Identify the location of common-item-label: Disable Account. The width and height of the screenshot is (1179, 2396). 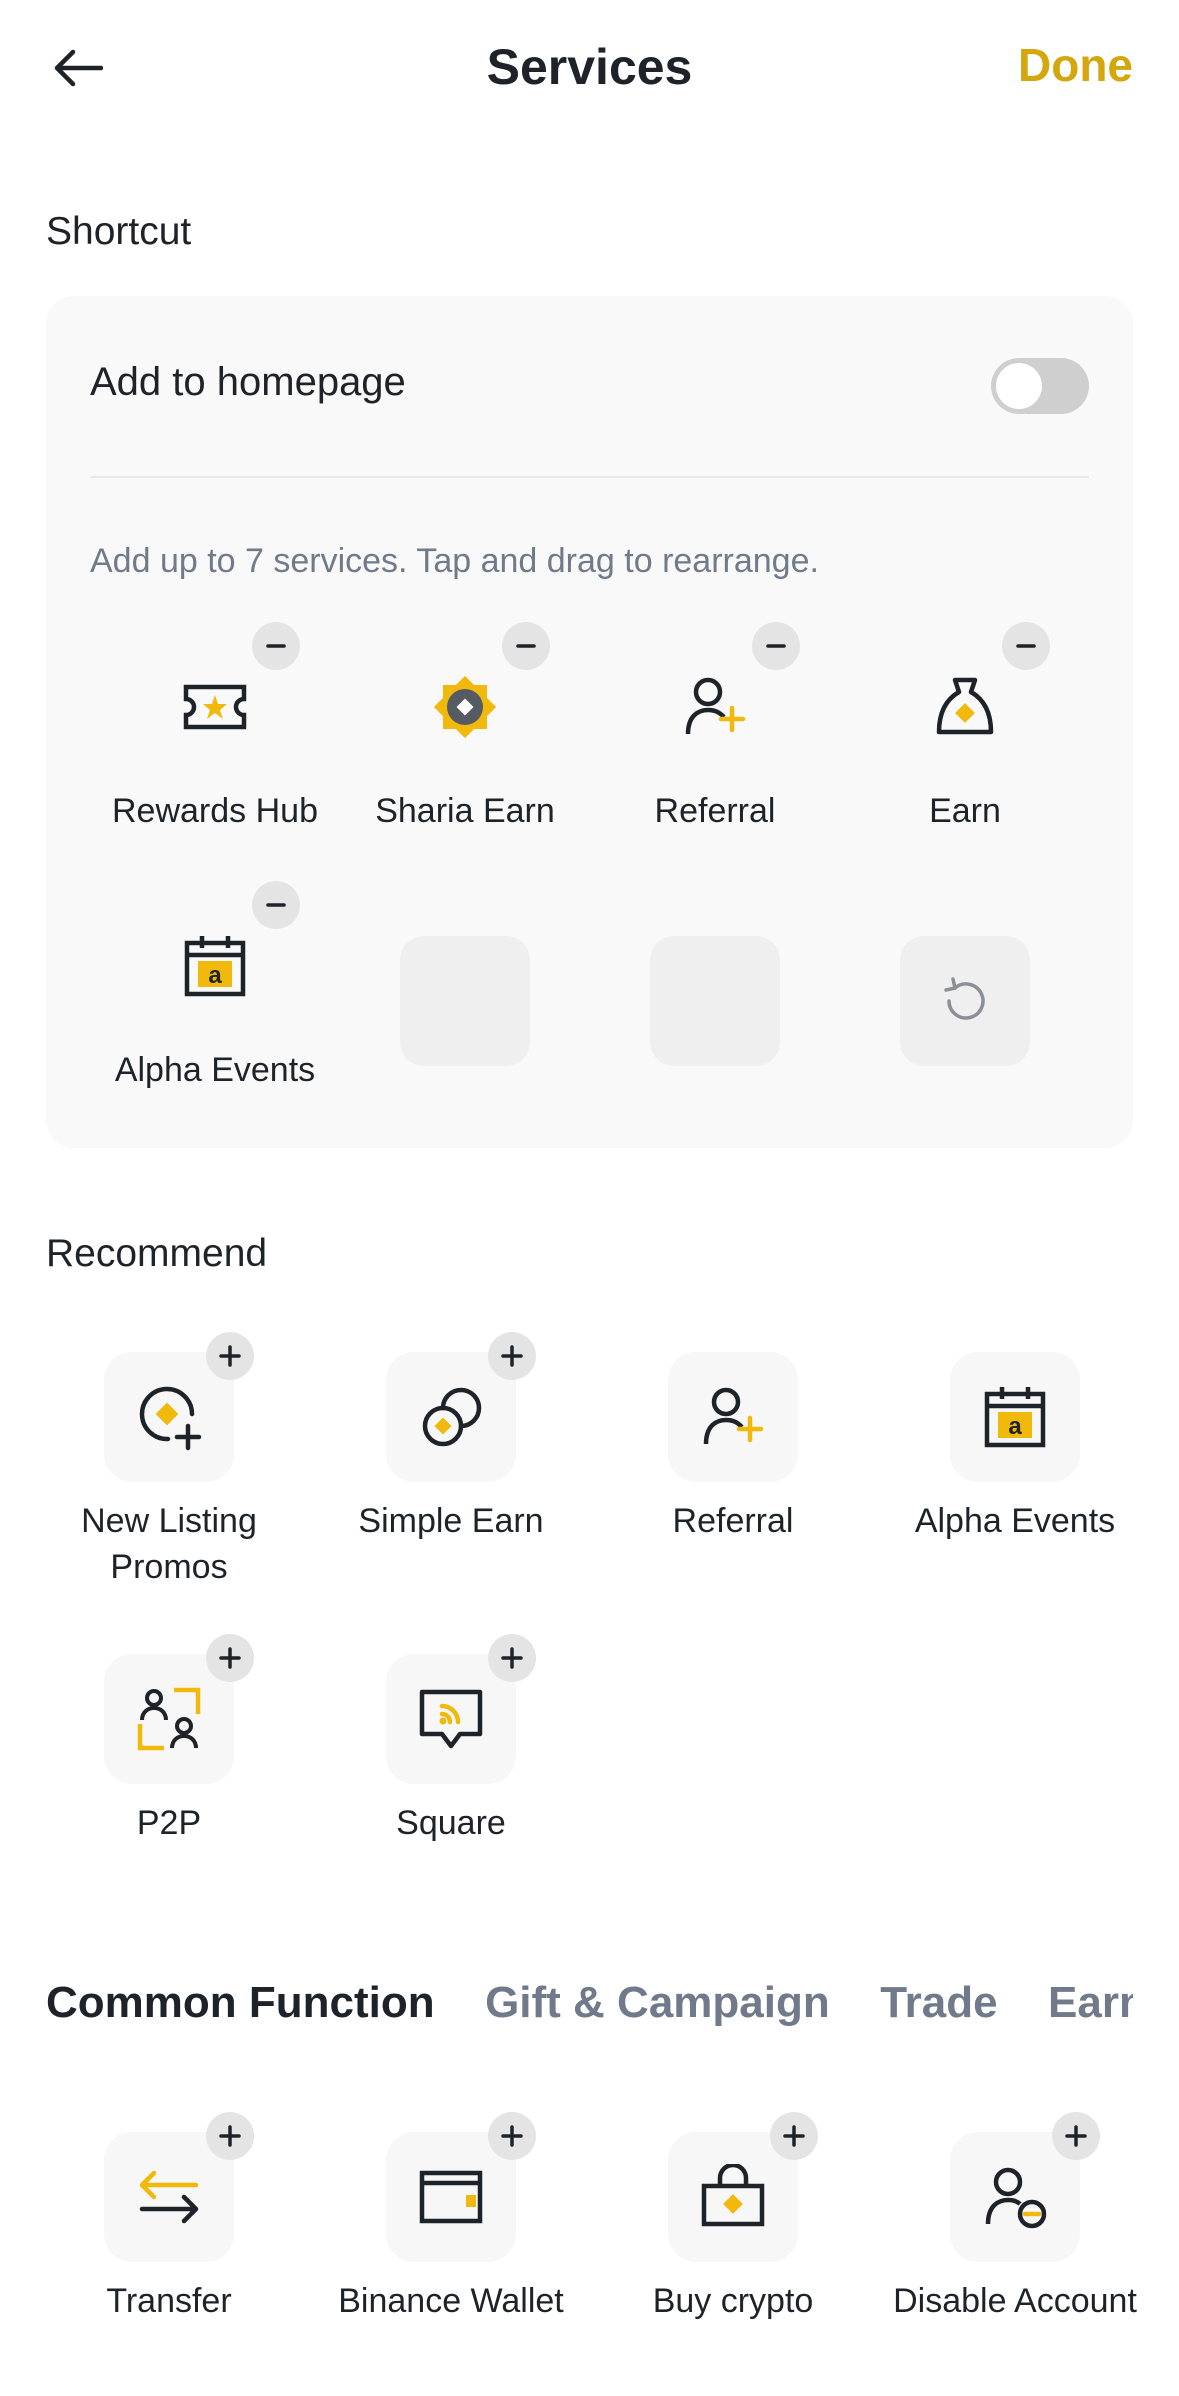
(1015, 2301).